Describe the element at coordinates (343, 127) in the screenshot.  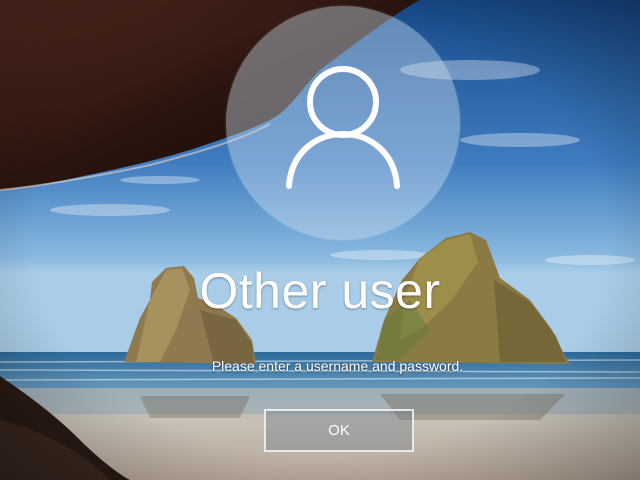
I see `user-icon` at that location.